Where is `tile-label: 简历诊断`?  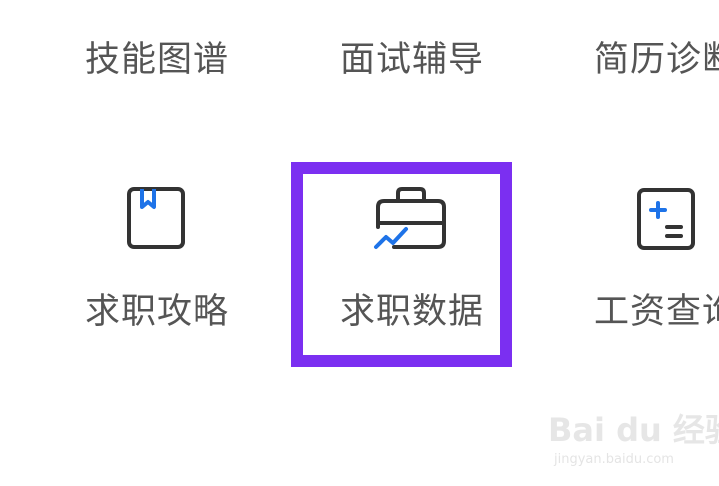 tile-label: 简历诊断 is located at coordinates (656, 60).